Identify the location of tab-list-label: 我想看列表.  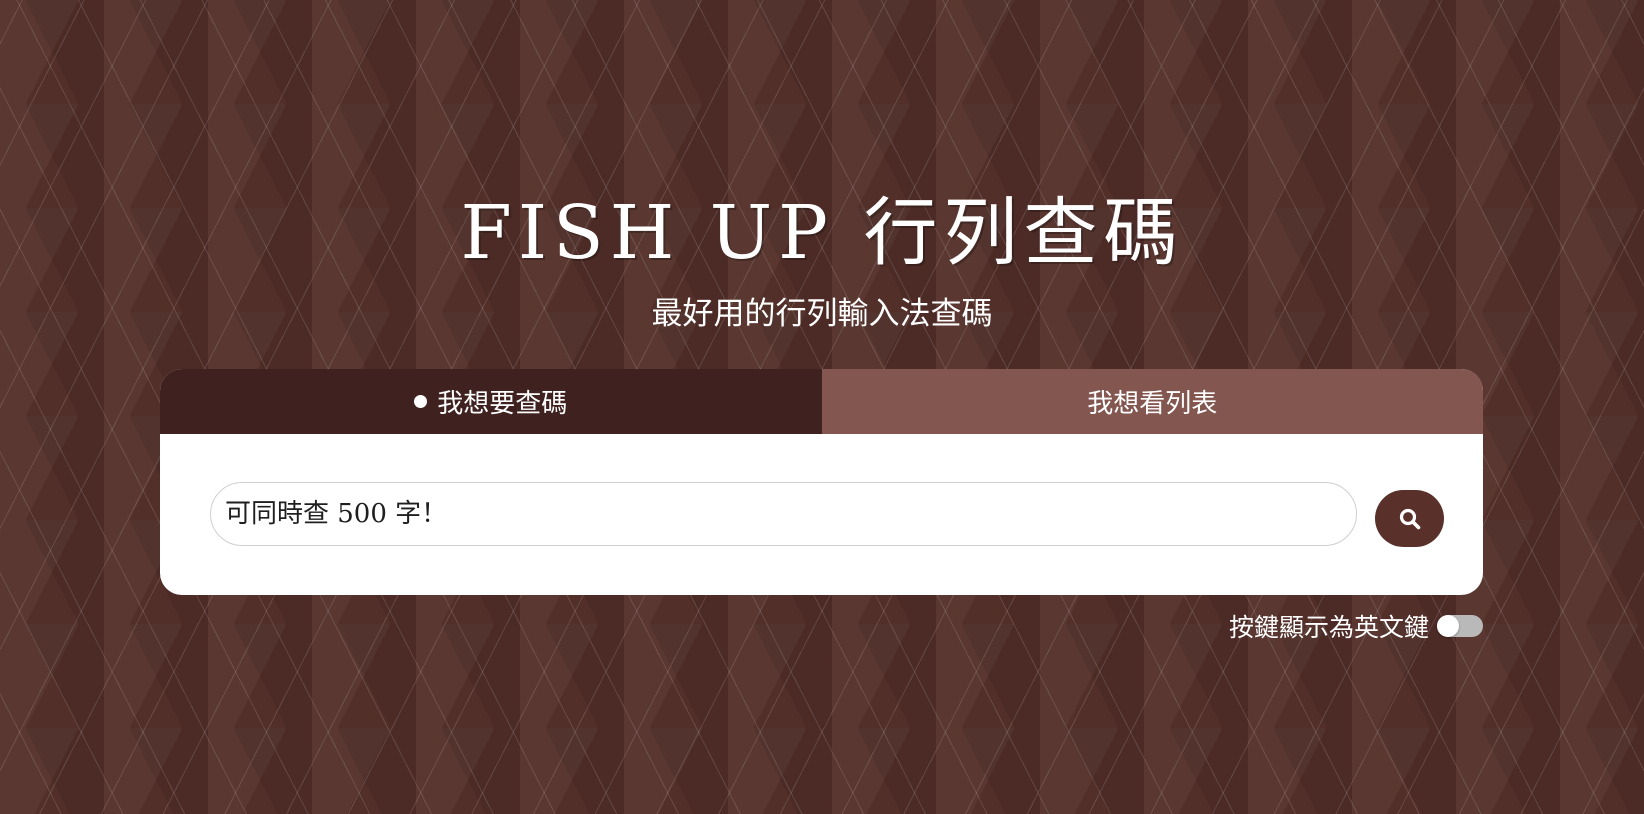
(1152, 404).